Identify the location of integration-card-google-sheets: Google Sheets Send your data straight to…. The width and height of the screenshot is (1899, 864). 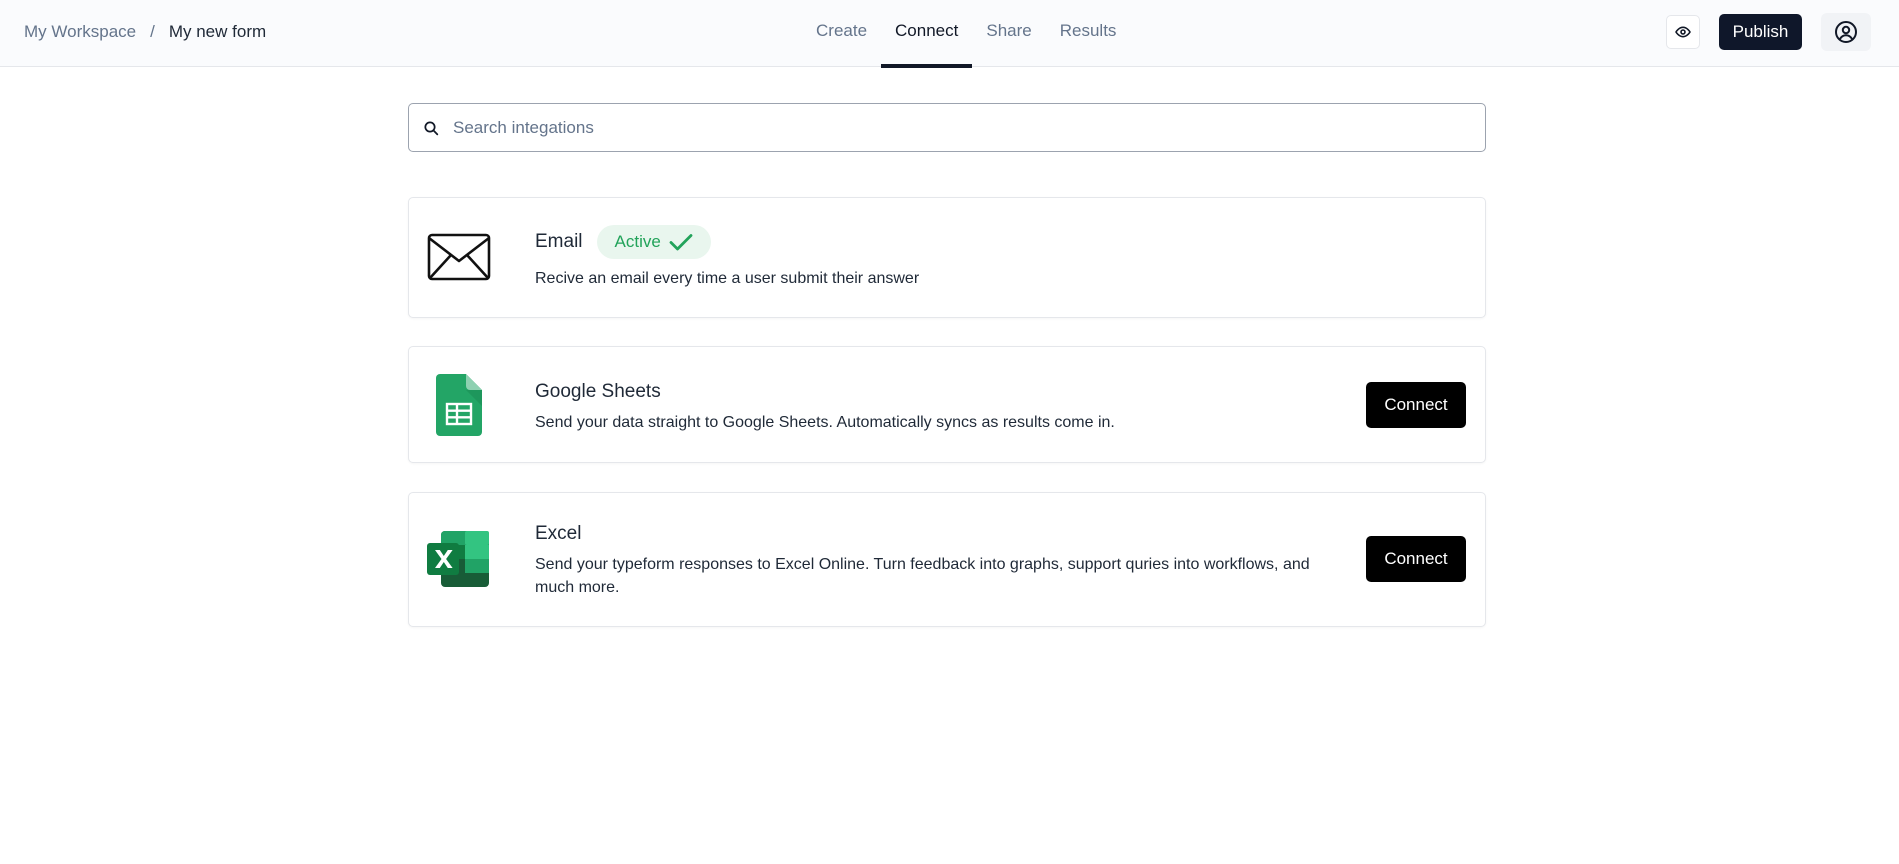
(947, 404).